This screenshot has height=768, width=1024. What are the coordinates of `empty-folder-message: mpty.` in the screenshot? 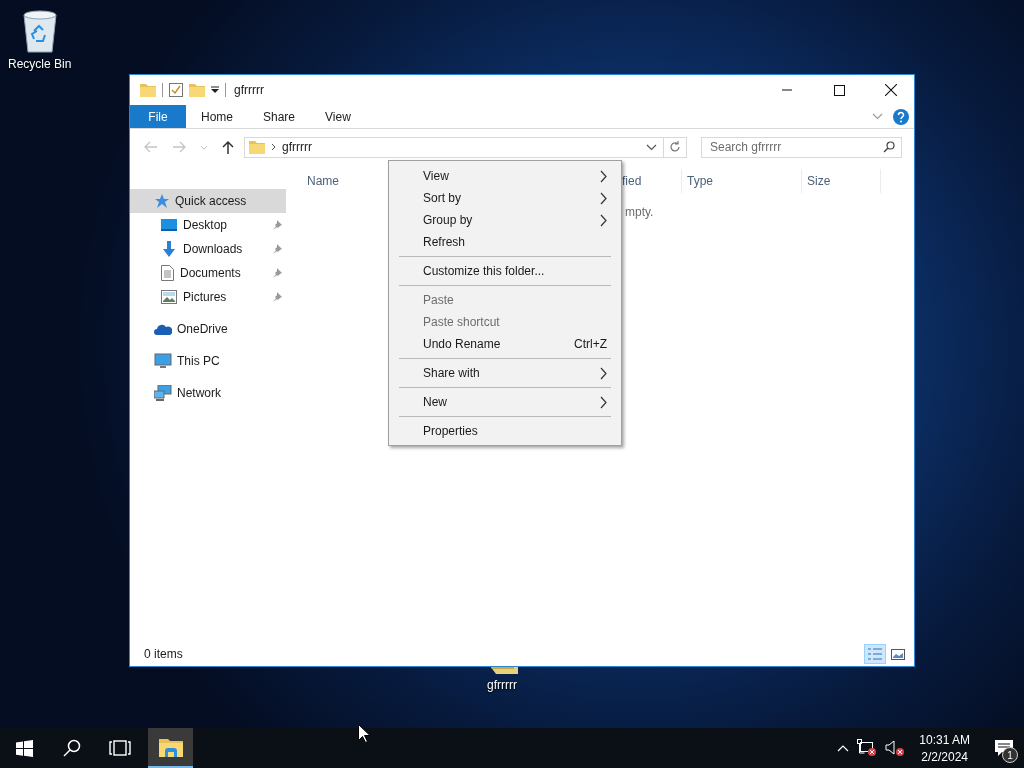 It's located at (639, 212).